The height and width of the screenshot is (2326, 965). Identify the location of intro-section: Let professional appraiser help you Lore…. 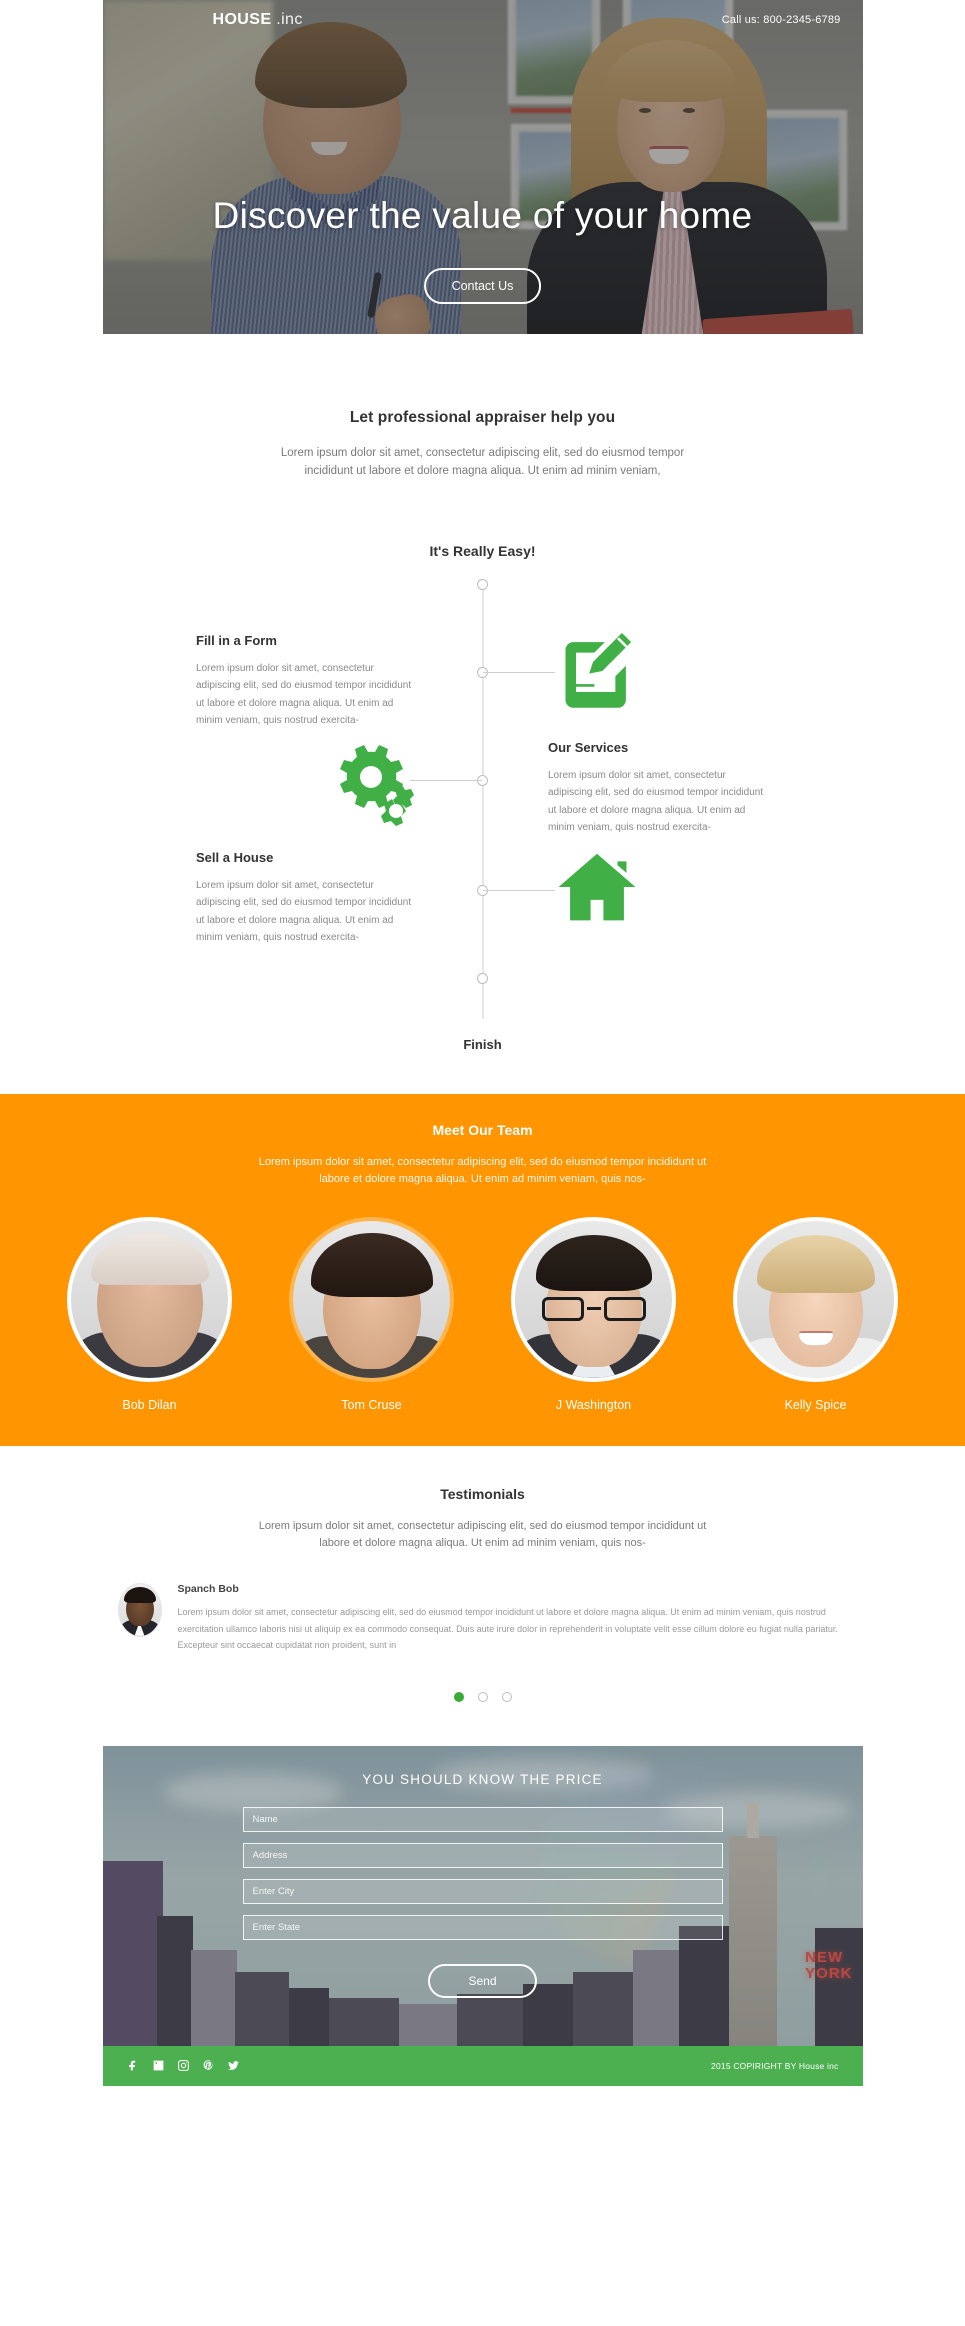
(482, 407).